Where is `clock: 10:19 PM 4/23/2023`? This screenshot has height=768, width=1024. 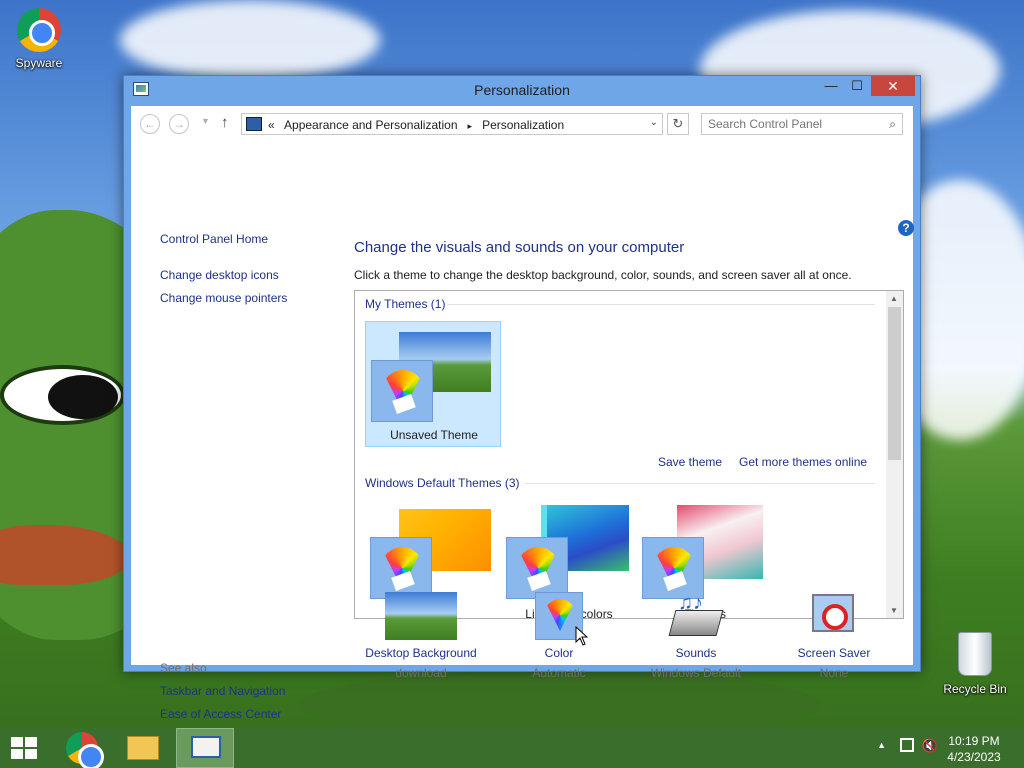 clock: 10:19 PM 4/23/2023 is located at coordinates (974, 749).